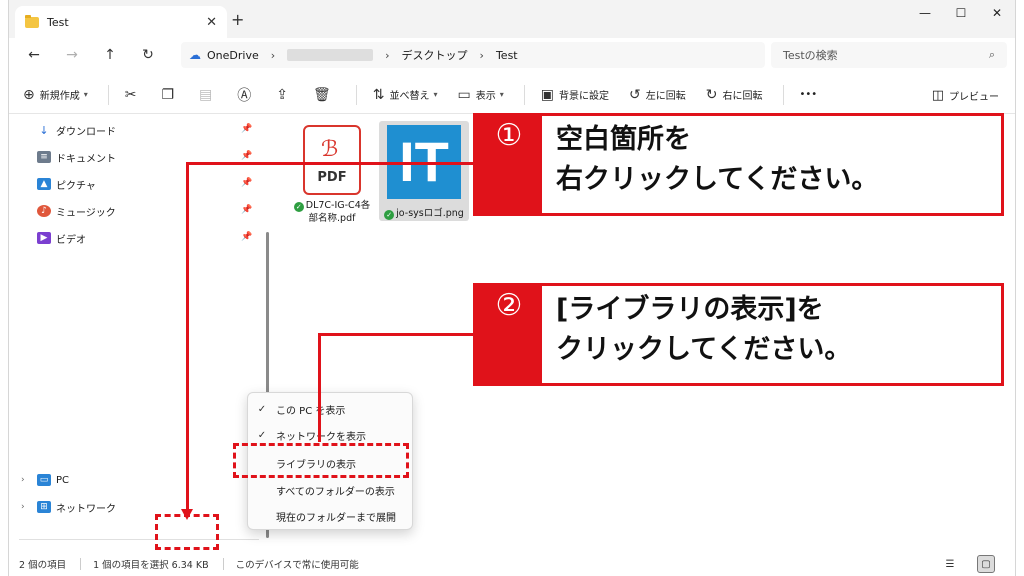 Image resolution: width=1024 pixels, height=576 pixels. I want to click on menu-item-show-all-folders: すべてのフォルダーの表示, so click(330, 490).